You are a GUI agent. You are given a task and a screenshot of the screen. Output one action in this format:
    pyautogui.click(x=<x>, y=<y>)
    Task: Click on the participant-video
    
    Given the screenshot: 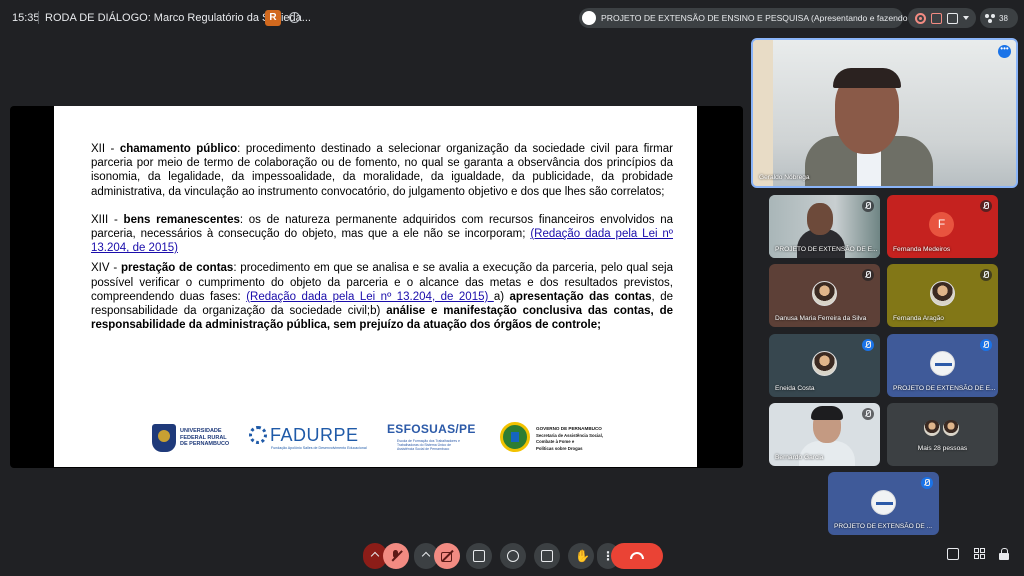 What is the action you would take?
    pyautogui.click(x=827, y=413)
    